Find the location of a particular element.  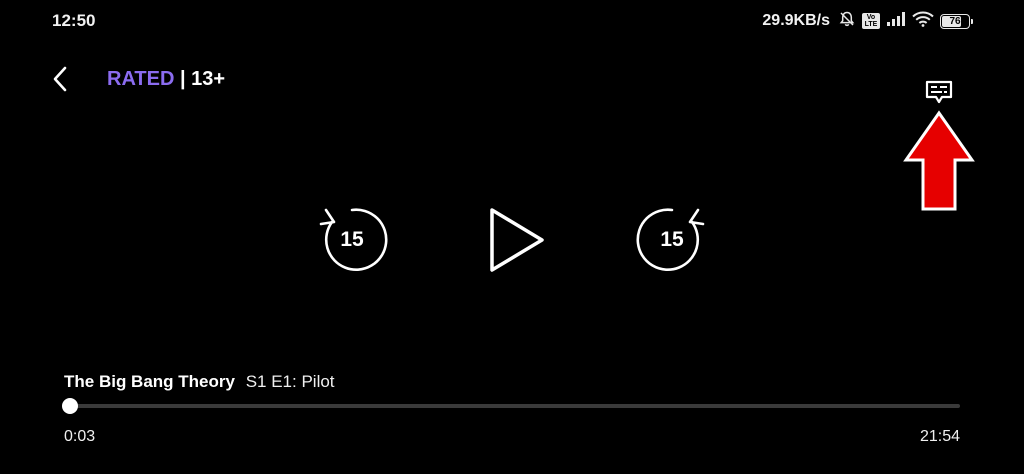

signal-icon is located at coordinates (896, 21).